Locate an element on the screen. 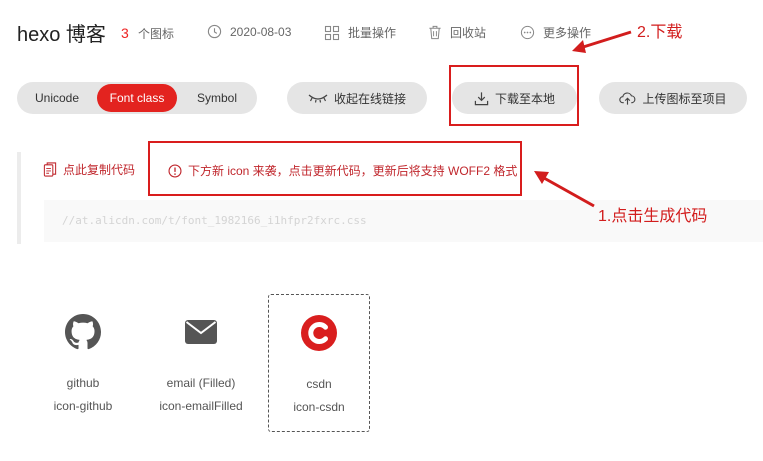 The height and width of the screenshot is (461, 763). icon-name: github is located at coordinates (83, 383).